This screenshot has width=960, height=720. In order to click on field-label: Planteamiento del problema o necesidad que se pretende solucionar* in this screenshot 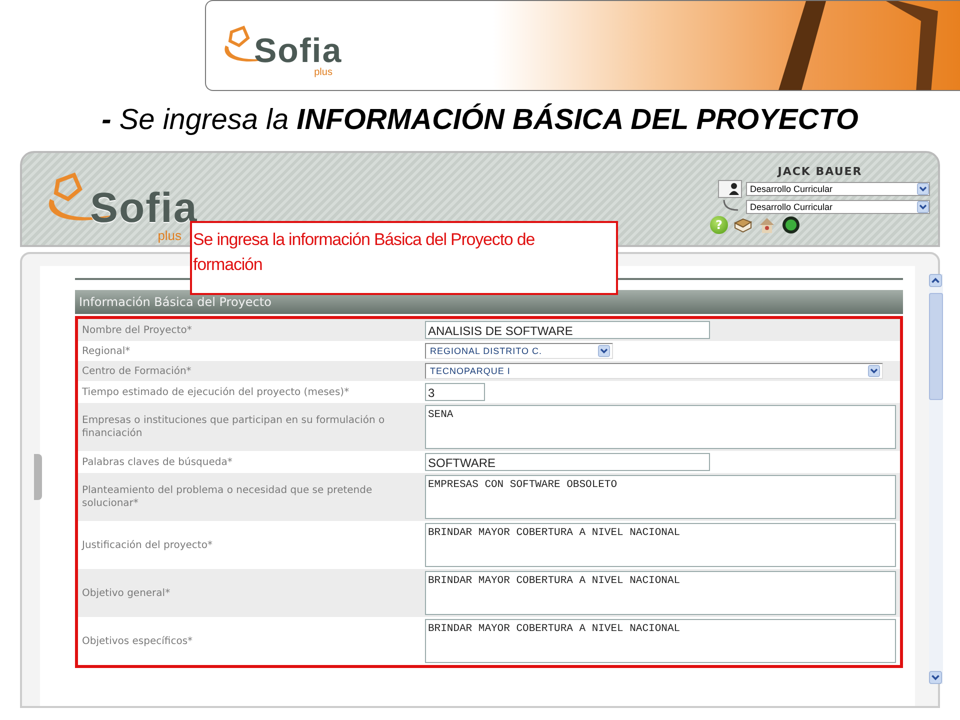, I will do `click(227, 497)`.